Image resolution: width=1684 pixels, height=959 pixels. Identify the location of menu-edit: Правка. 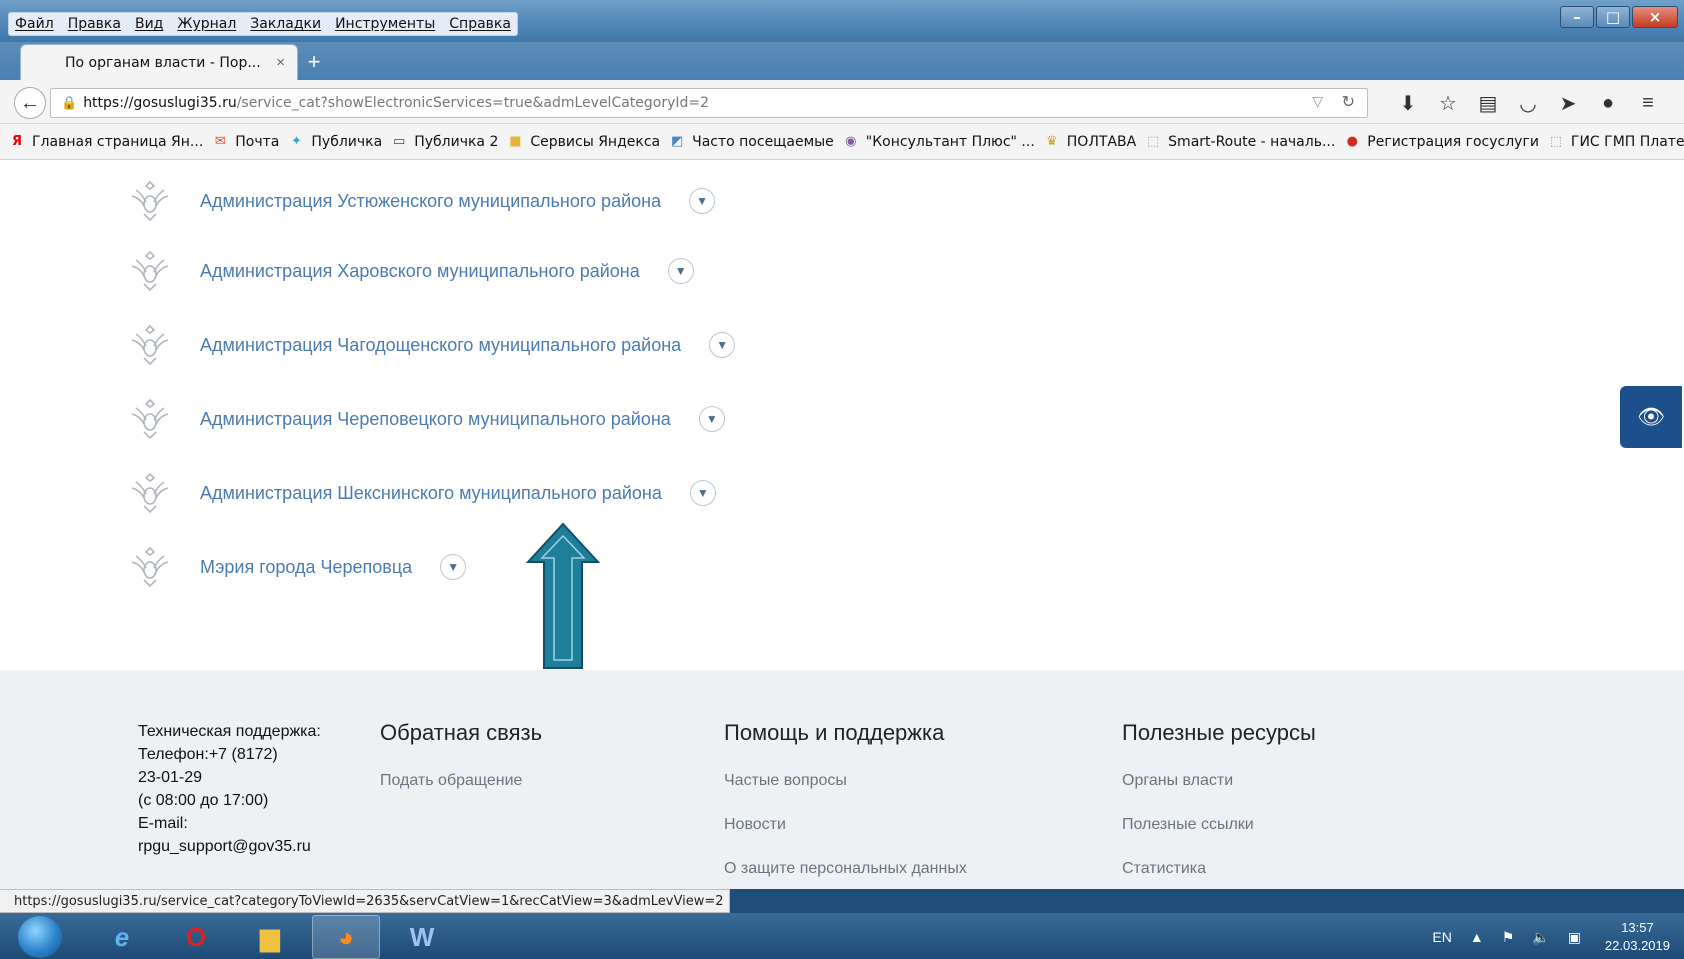
(94, 24).